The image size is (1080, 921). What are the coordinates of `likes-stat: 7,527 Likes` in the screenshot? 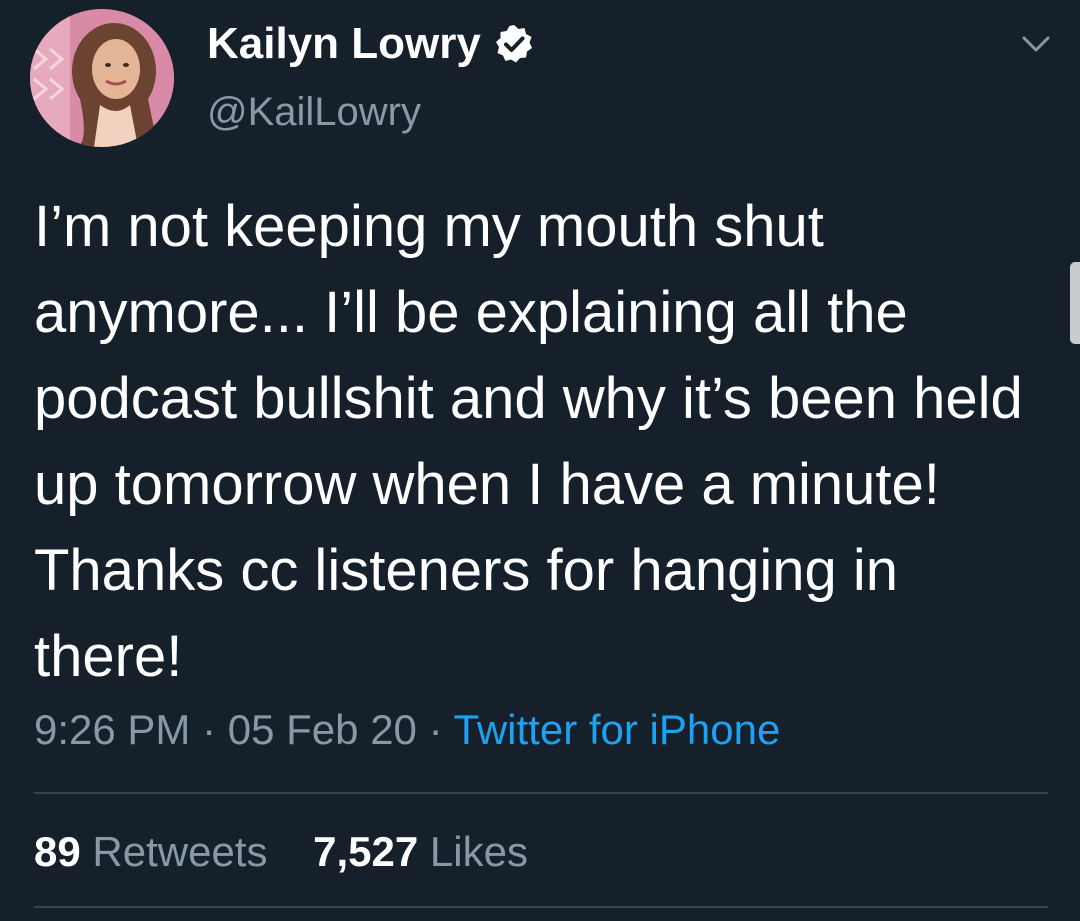 It's located at (420, 852).